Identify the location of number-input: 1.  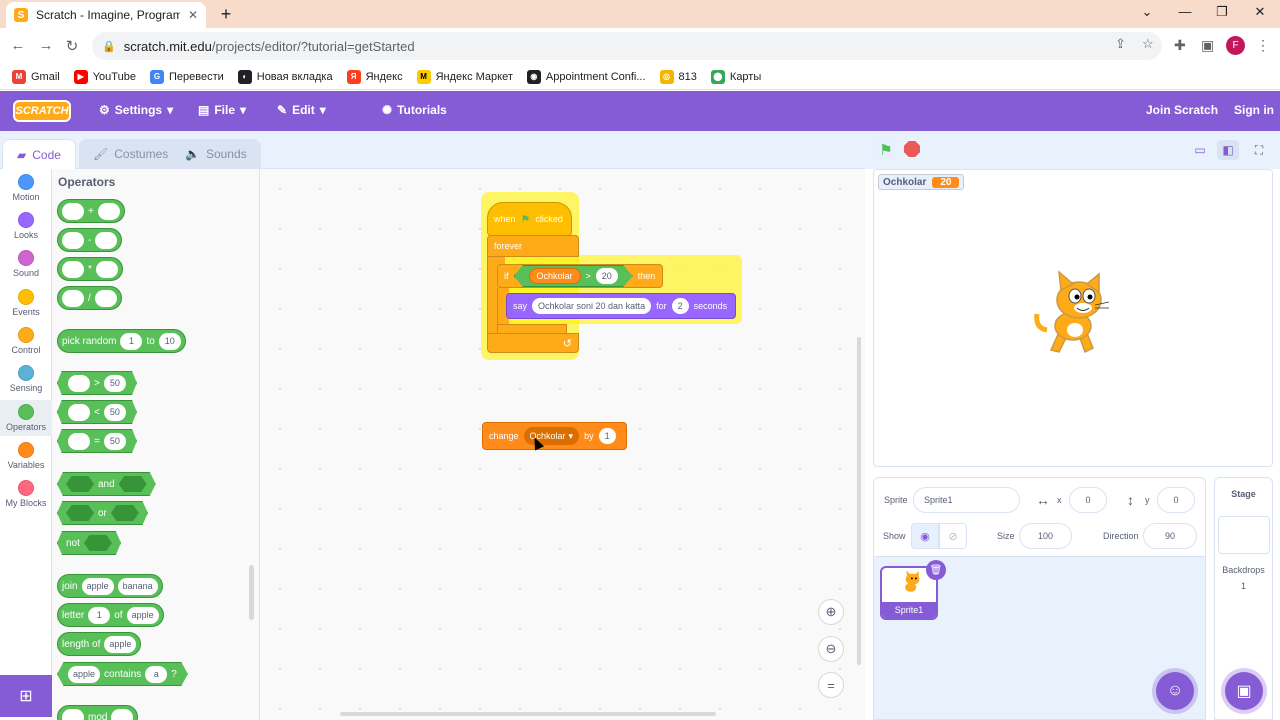
(99, 615).